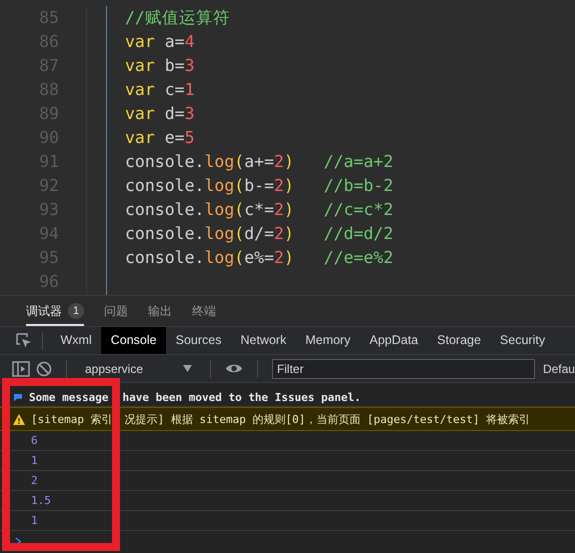 The width and height of the screenshot is (575, 553). What do you see at coordinates (259, 257) in the screenshot?
I see `code-line: console.log(e%=2) //e=e%2` at bounding box center [259, 257].